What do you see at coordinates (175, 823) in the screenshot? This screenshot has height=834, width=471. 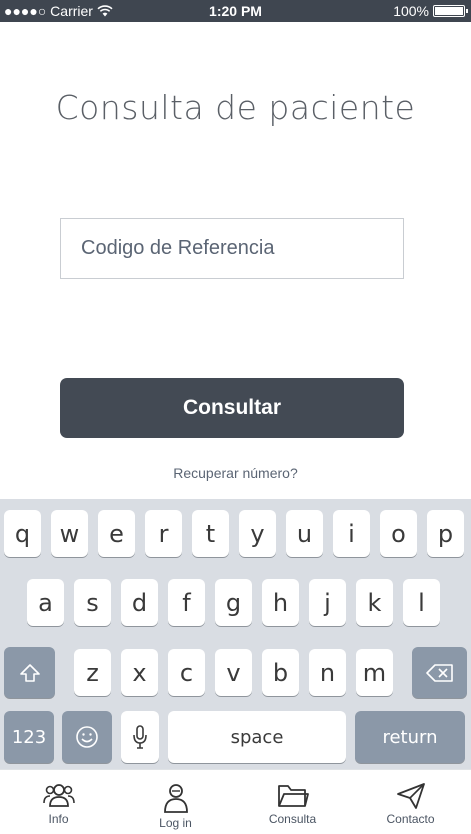 I see `tab-login-label: Log in` at bounding box center [175, 823].